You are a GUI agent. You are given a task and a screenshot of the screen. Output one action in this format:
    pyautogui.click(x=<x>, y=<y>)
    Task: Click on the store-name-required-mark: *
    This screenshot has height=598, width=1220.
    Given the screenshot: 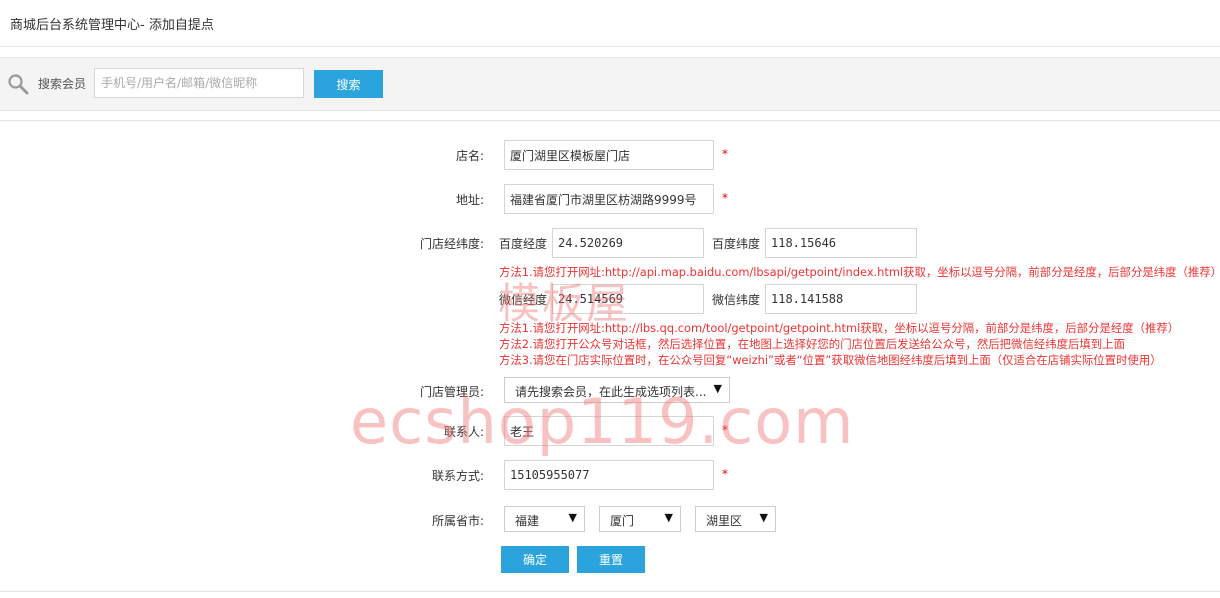 What is the action you would take?
    pyautogui.click(x=725, y=154)
    